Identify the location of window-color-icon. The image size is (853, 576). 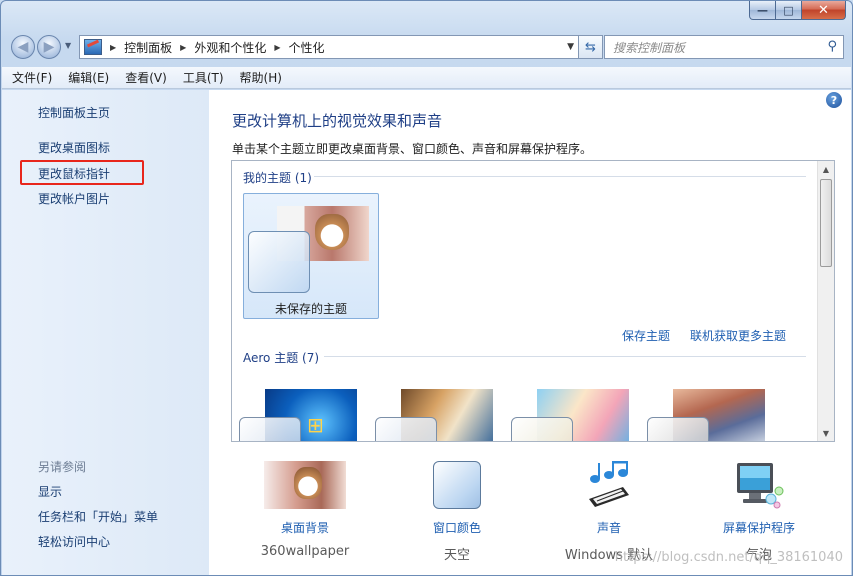
(457, 487).